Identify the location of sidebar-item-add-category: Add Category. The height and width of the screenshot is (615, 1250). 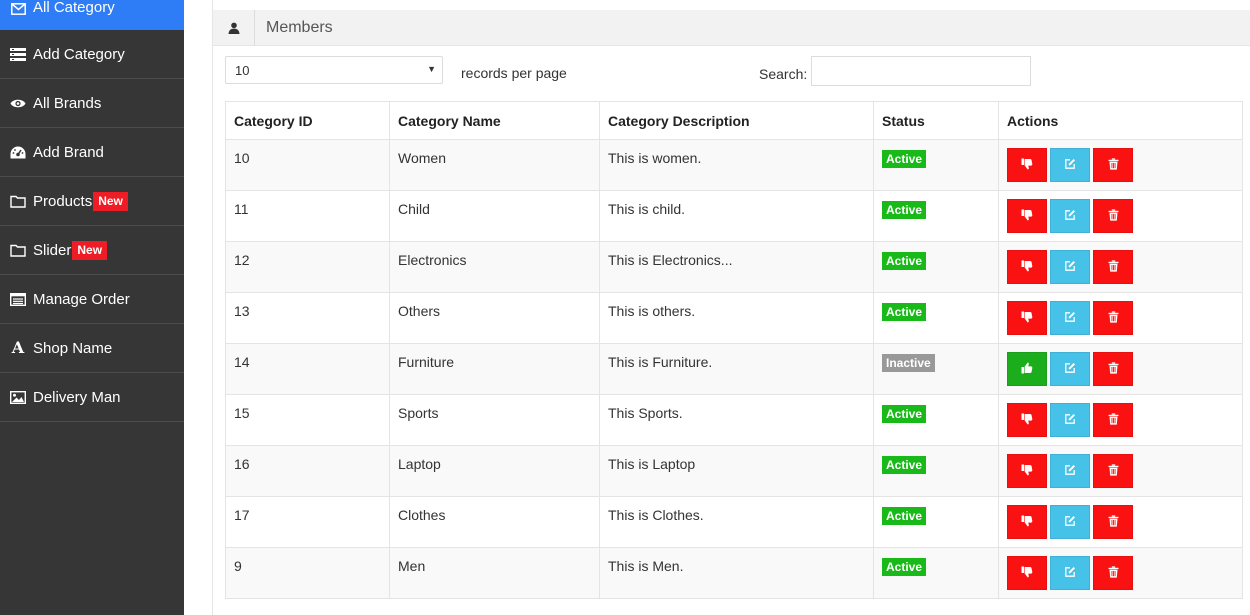
(92, 54).